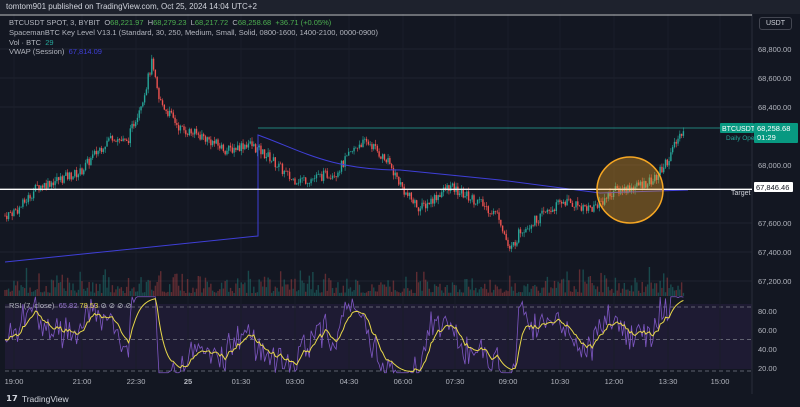  What do you see at coordinates (560, 381) in the screenshot?
I see `time-axis-tick: 10:30` at bounding box center [560, 381].